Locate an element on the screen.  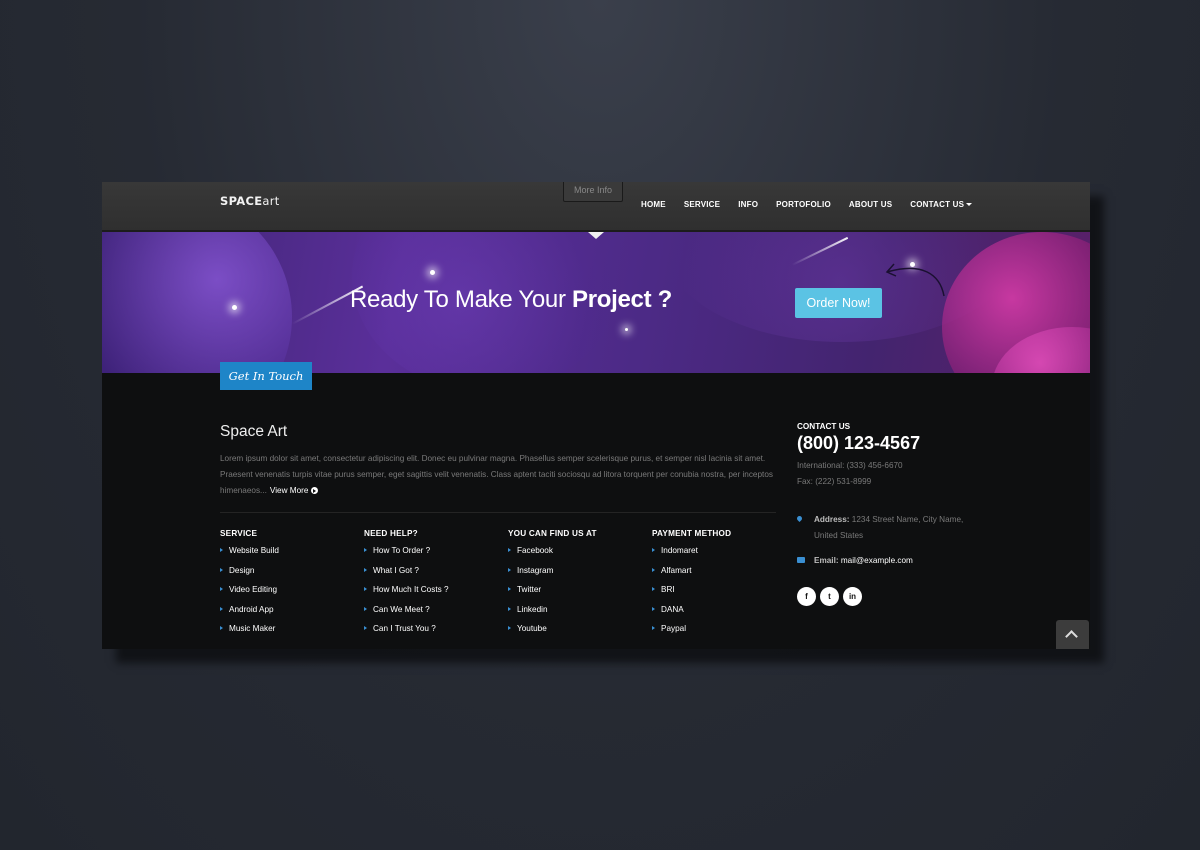
list-item: What I Got ? is located at coordinates (434, 576).